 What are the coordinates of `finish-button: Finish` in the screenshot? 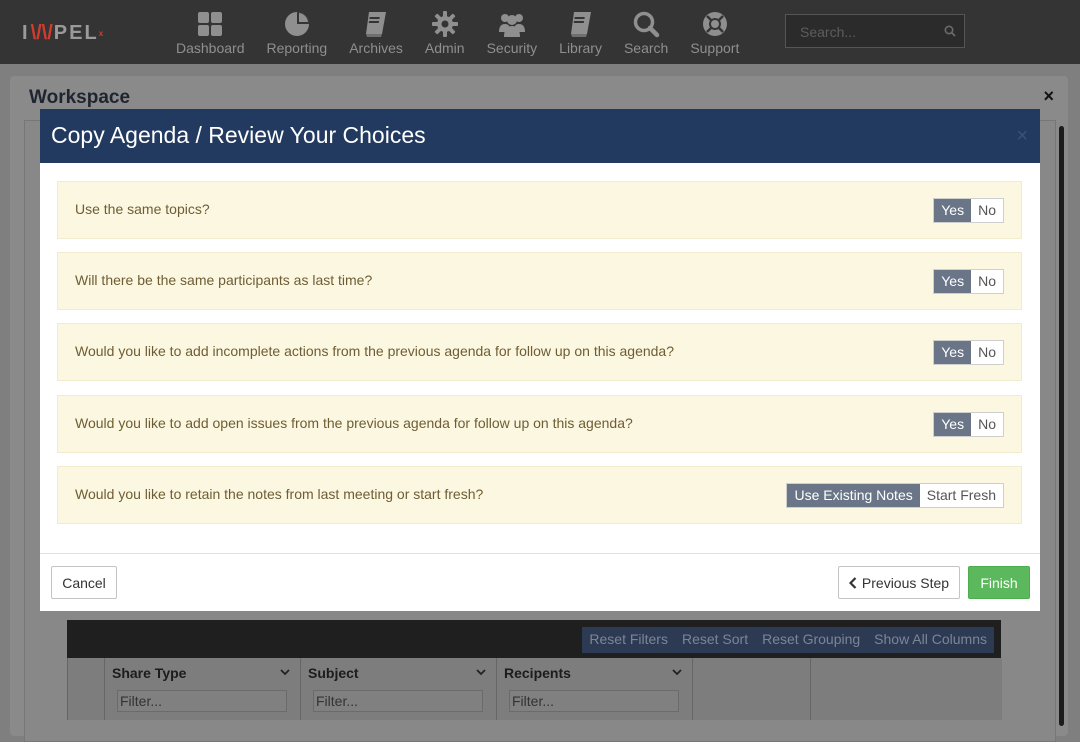 It's located at (999, 582).